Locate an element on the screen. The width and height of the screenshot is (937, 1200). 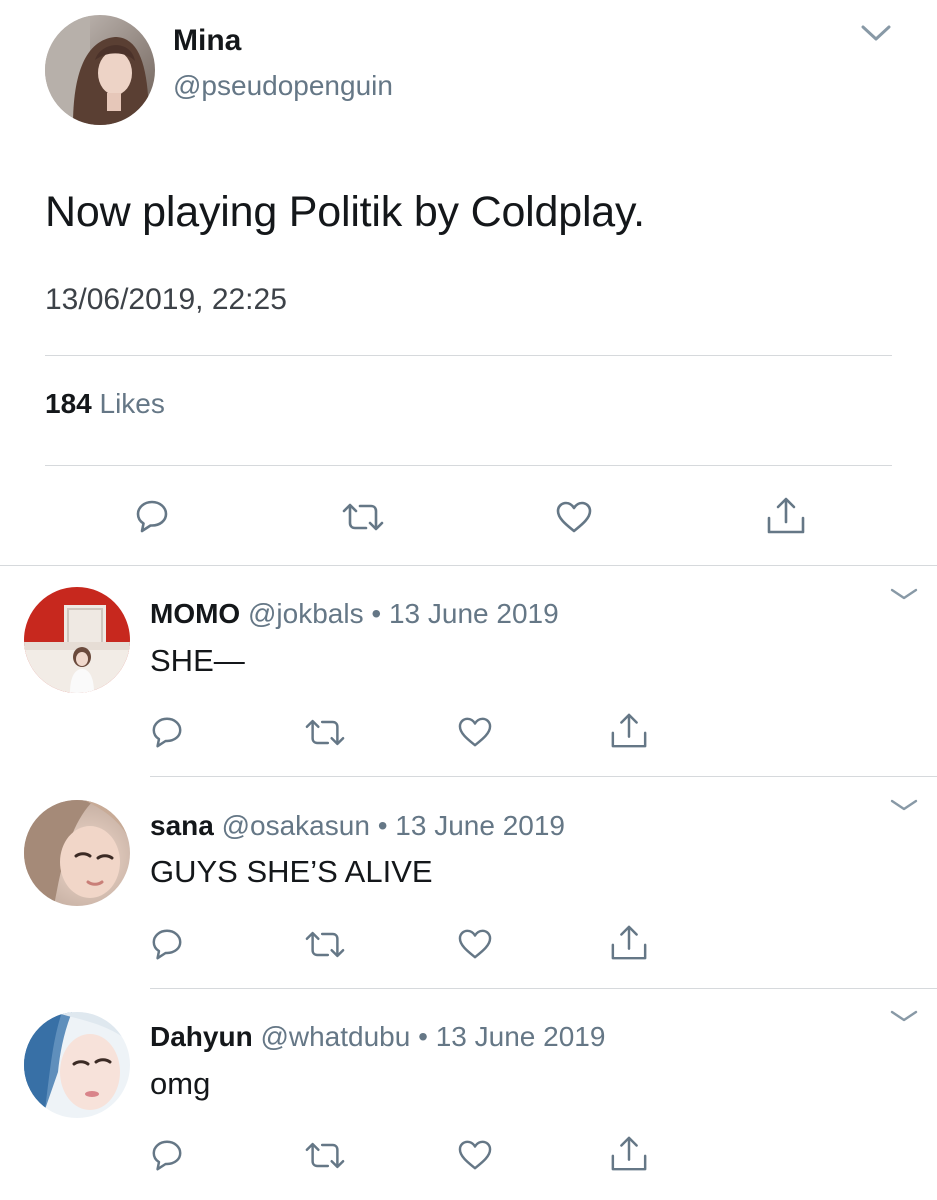
reply-header: sana @osakasun • 13 June 2019 is located at coordinates (357, 826).